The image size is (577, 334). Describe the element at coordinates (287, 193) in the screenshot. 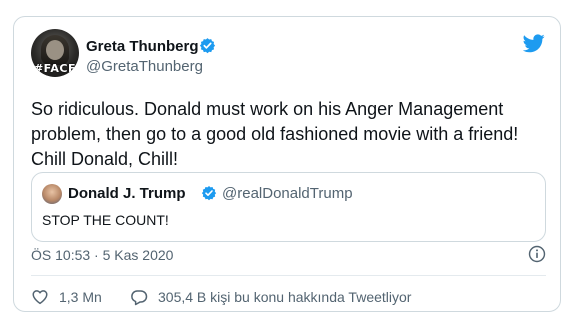

I see `quoted-author-handle: @realDonaldTrump` at that location.